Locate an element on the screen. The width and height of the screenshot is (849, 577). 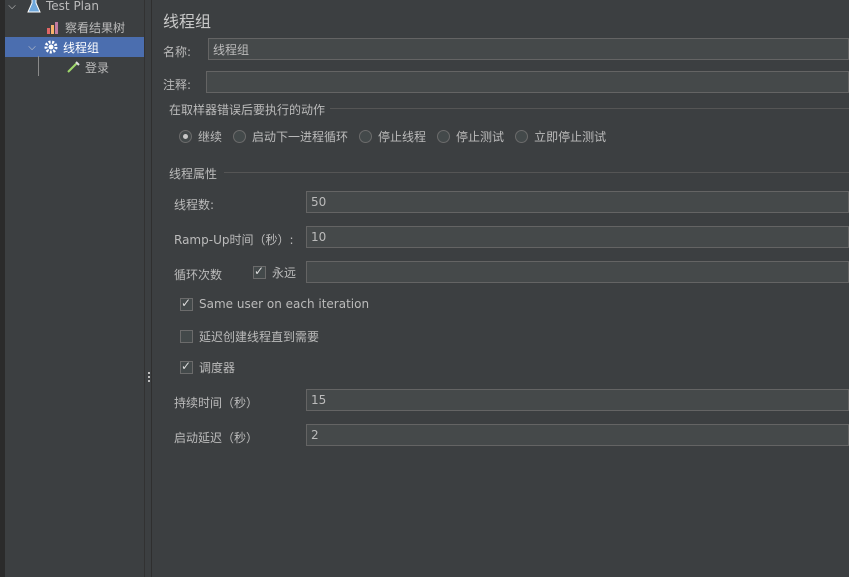
sampler-error-group-title: 在取样器错误后要执行的动作 is located at coordinates (247, 110).